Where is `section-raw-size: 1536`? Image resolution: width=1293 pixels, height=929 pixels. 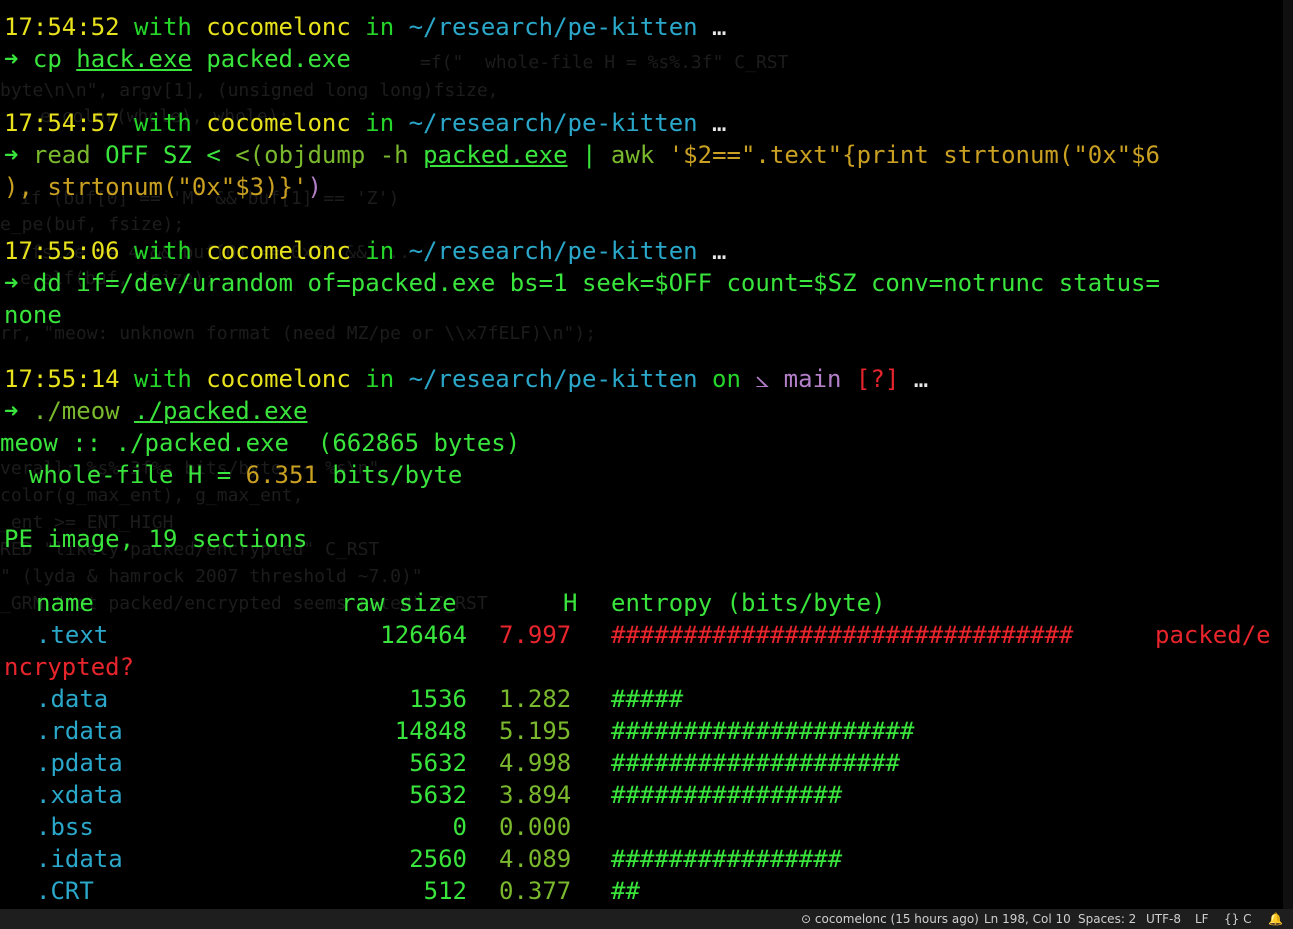 section-raw-size: 1536 is located at coordinates (438, 699).